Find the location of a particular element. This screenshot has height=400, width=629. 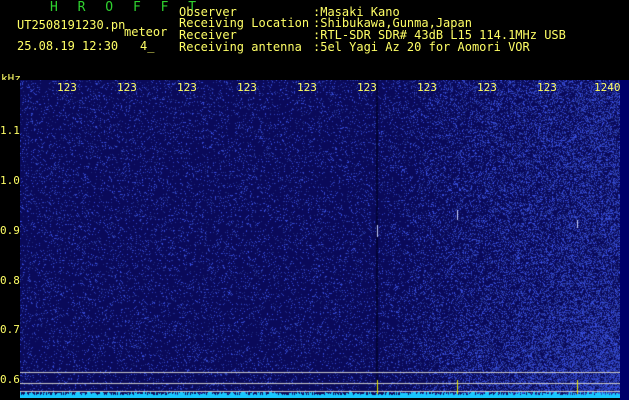

y-tick-label: 0.9 is located at coordinates (10, 230).